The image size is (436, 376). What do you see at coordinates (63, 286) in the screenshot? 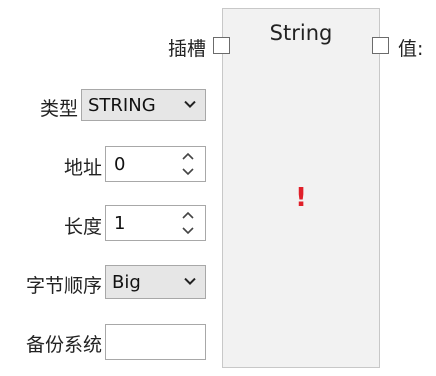
I see `byte-order-label: 字节顺序` at bounding box center [63, 286].